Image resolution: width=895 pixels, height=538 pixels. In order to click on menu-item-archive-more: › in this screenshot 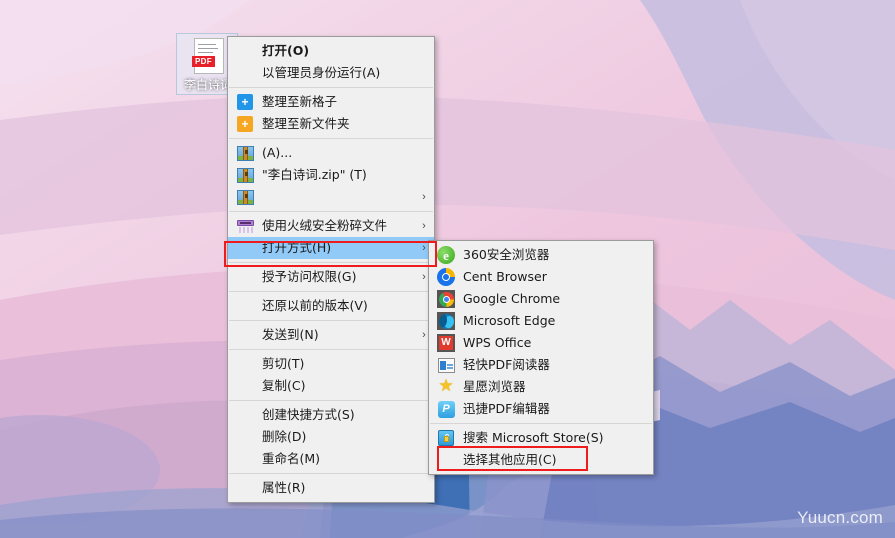, I will do `click(331, 197)`.